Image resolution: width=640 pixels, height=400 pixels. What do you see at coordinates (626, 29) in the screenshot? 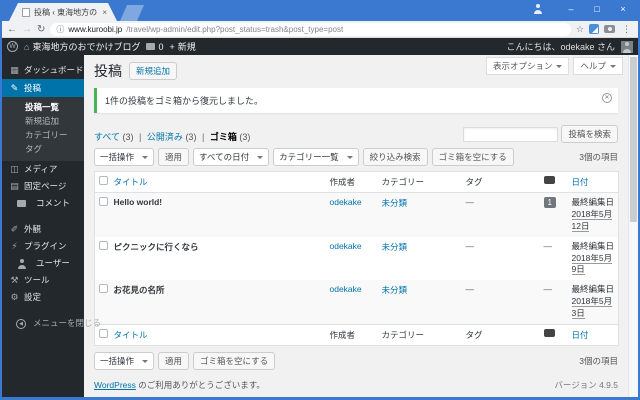
I see `browser-menu-icon: ⋮` at bounding box center [626, 29].